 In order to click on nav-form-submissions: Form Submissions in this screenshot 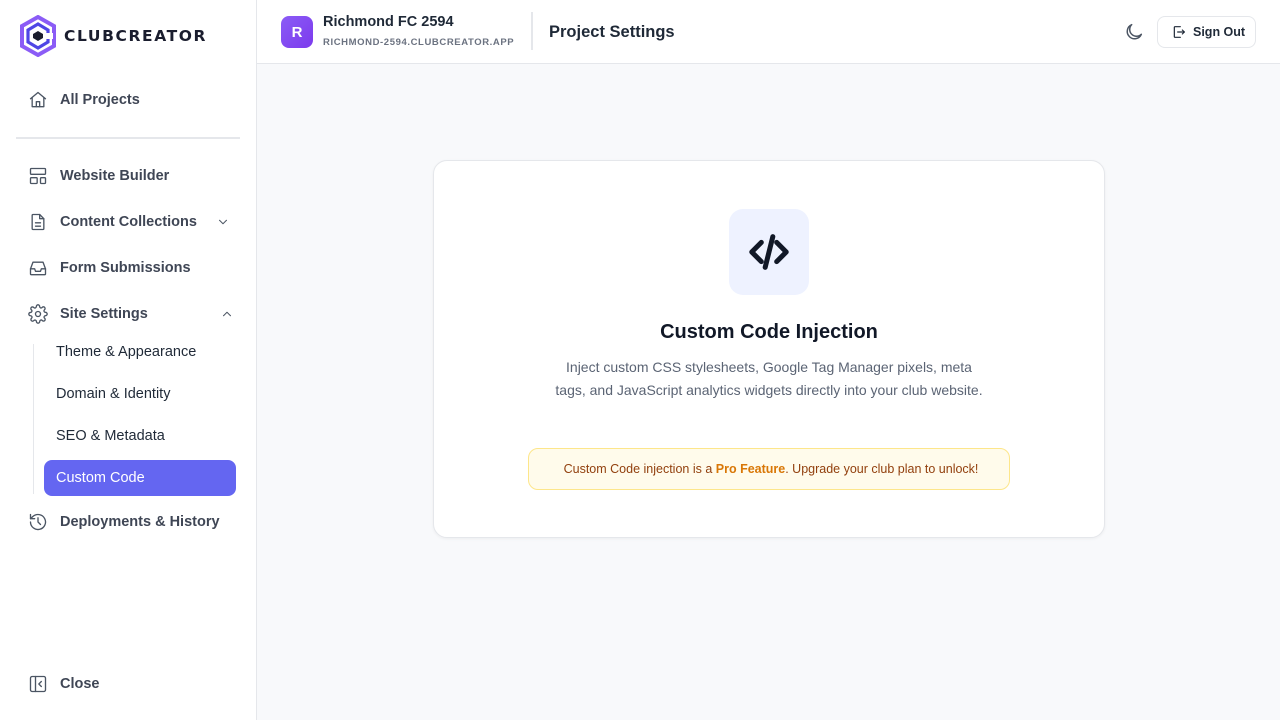, I will do `click(128, 268)`.